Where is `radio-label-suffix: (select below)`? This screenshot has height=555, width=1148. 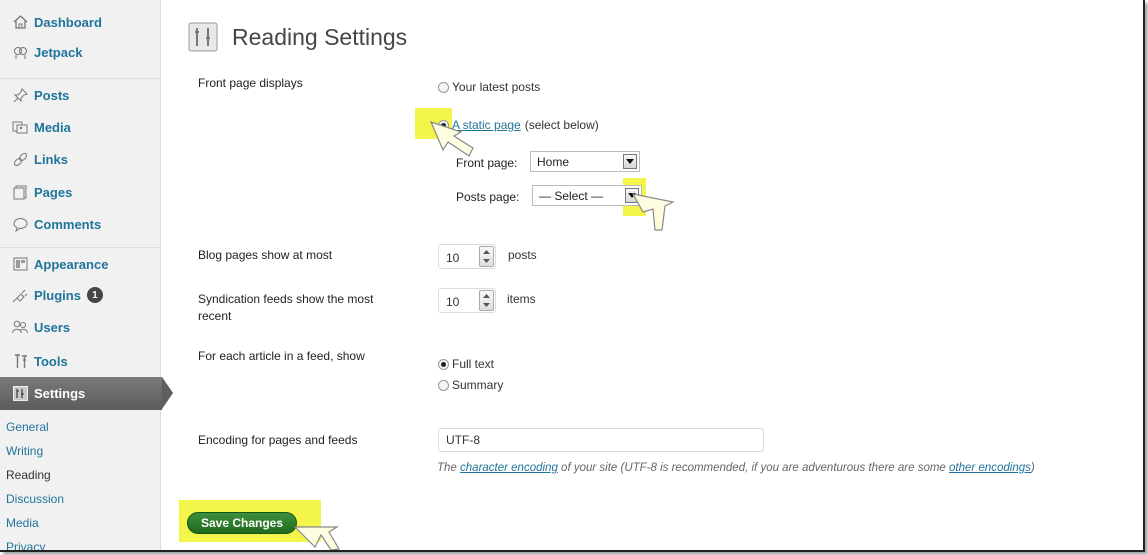 radio-label-suffix: (select below) is located at coordinates (561, 125).